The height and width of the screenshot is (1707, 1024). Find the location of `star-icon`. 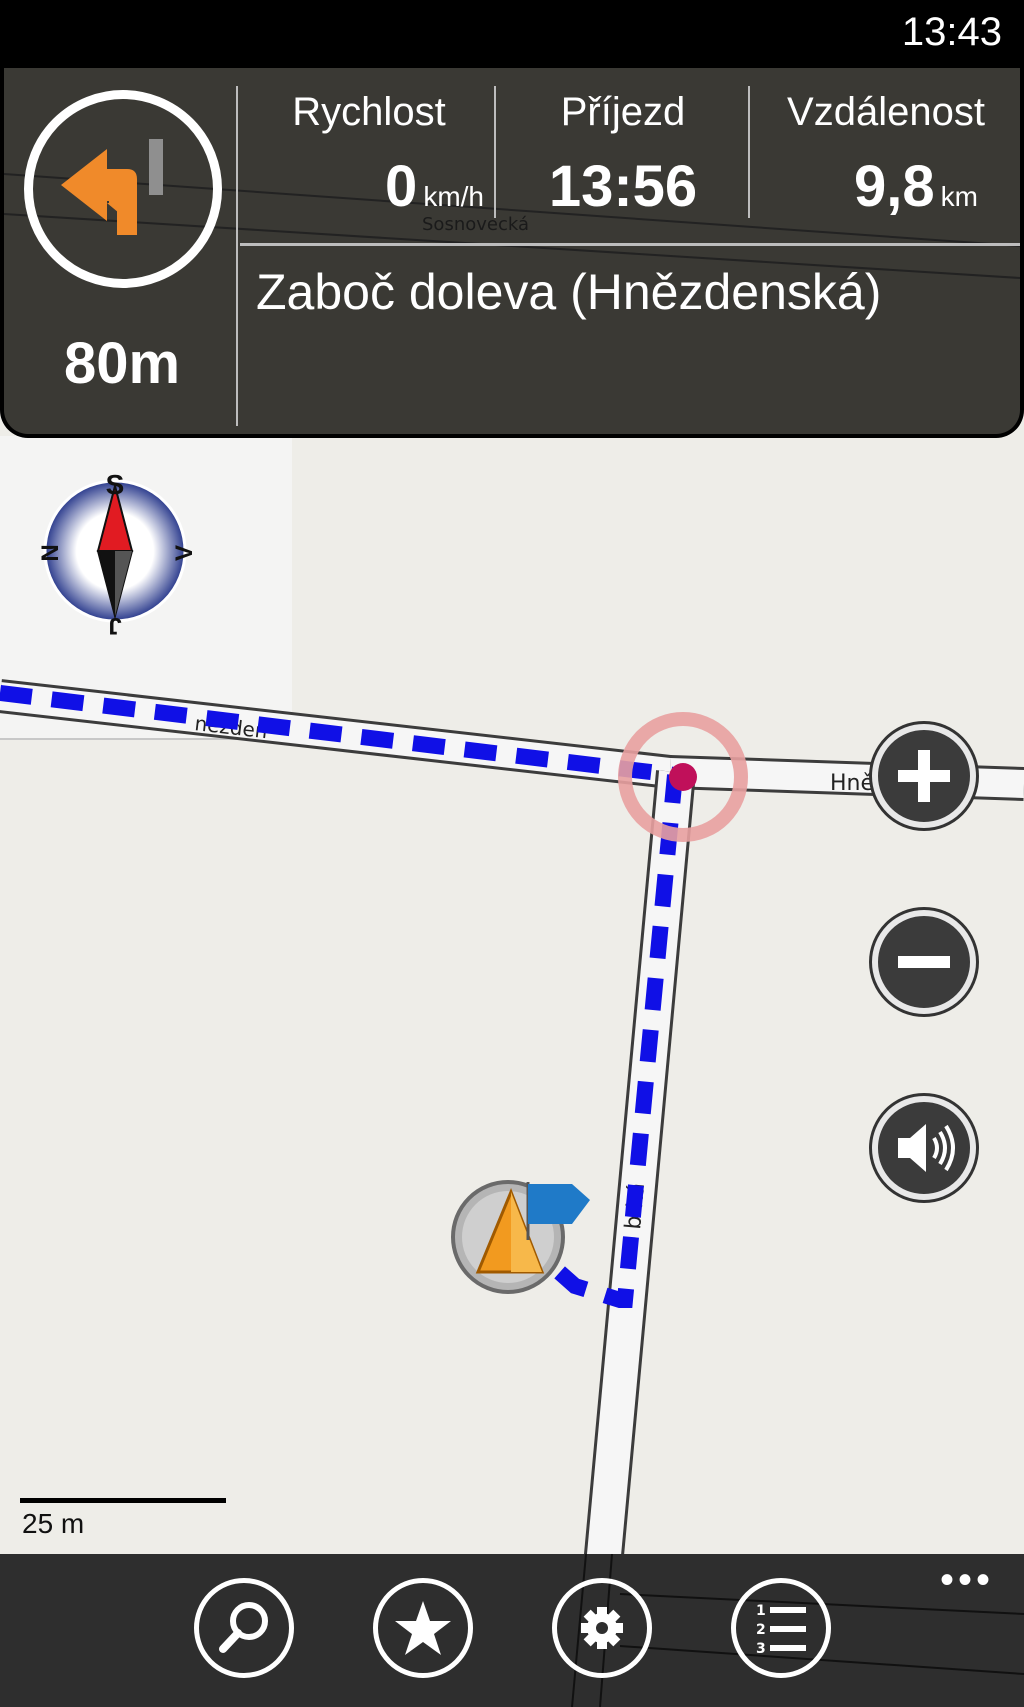

star-icon is located at coordinates (423, 1628).